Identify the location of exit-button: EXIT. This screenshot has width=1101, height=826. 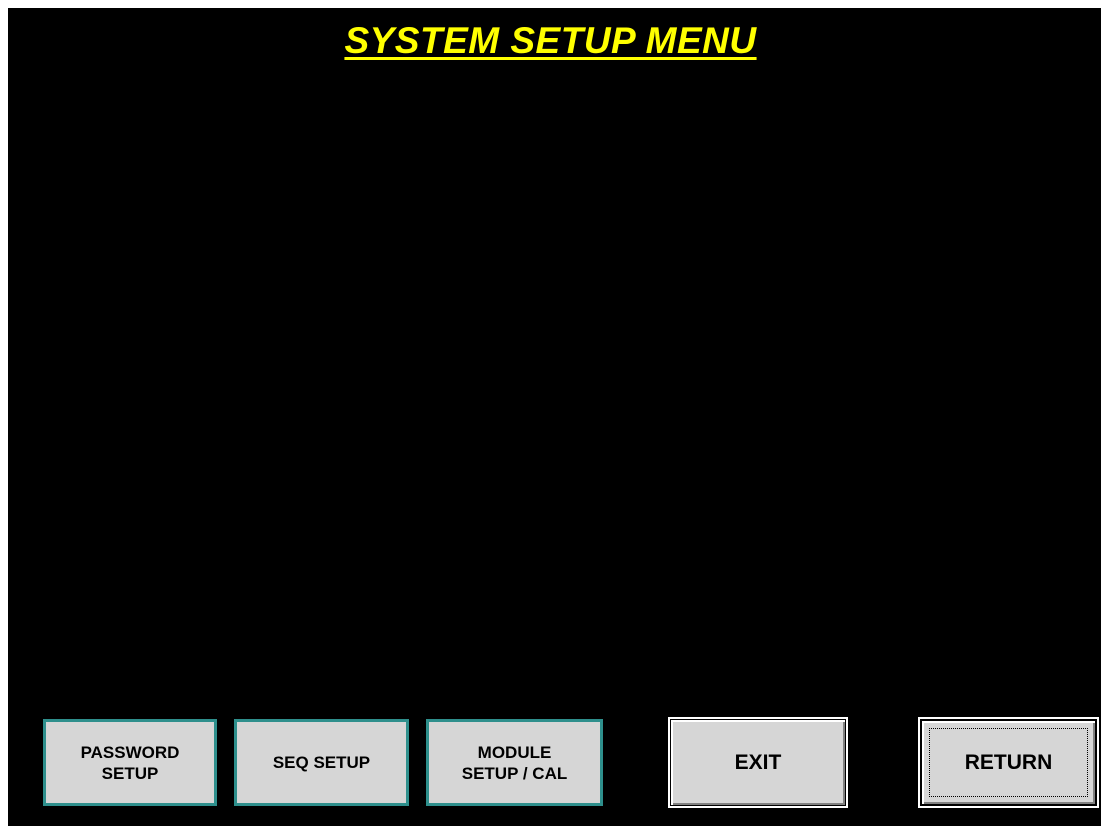
(758, 762).